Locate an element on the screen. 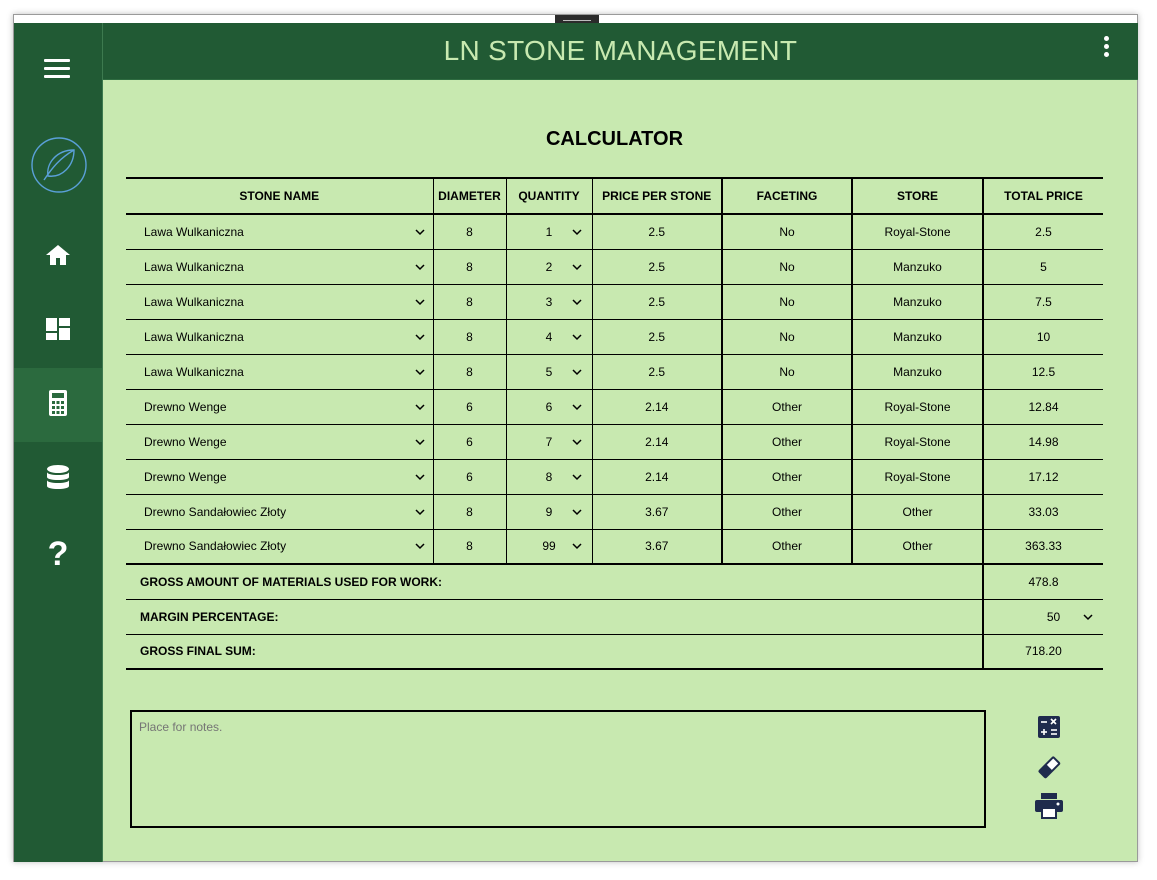 This screenshot has width=1157, height=880. hamburger-menu-icon is located at coordinates (57, 72).